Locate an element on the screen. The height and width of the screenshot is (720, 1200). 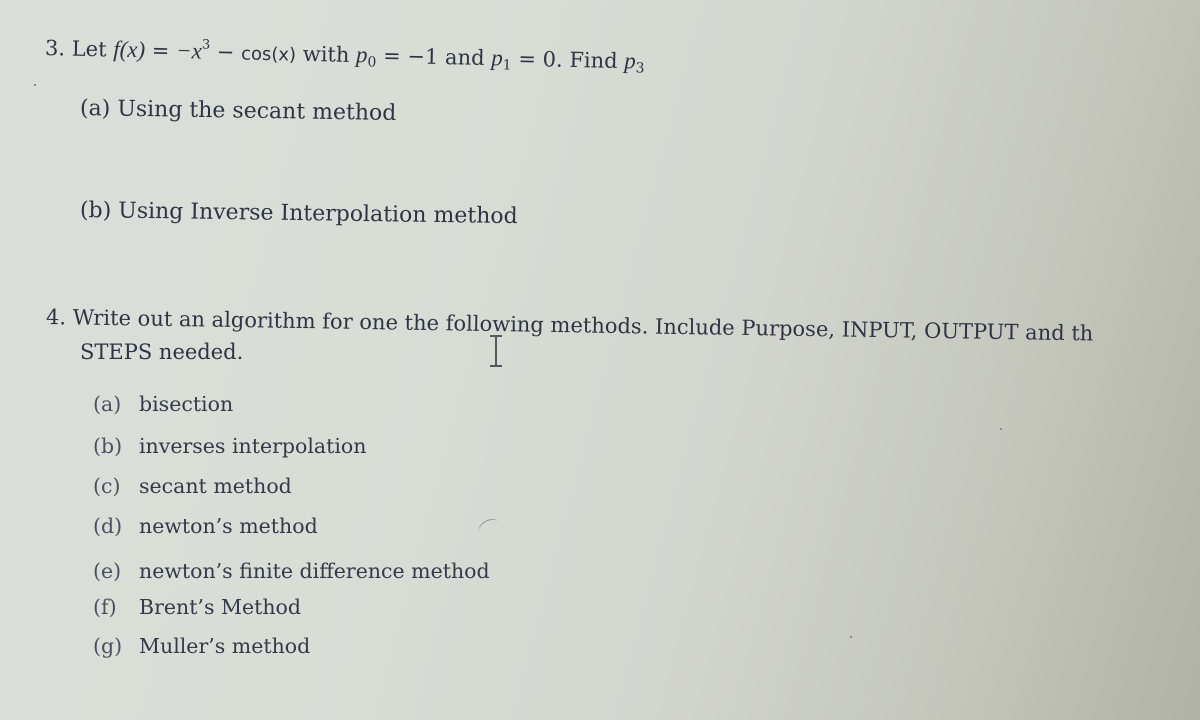
option-item: (g) Muller’s method is located at coordinates (201, 646).